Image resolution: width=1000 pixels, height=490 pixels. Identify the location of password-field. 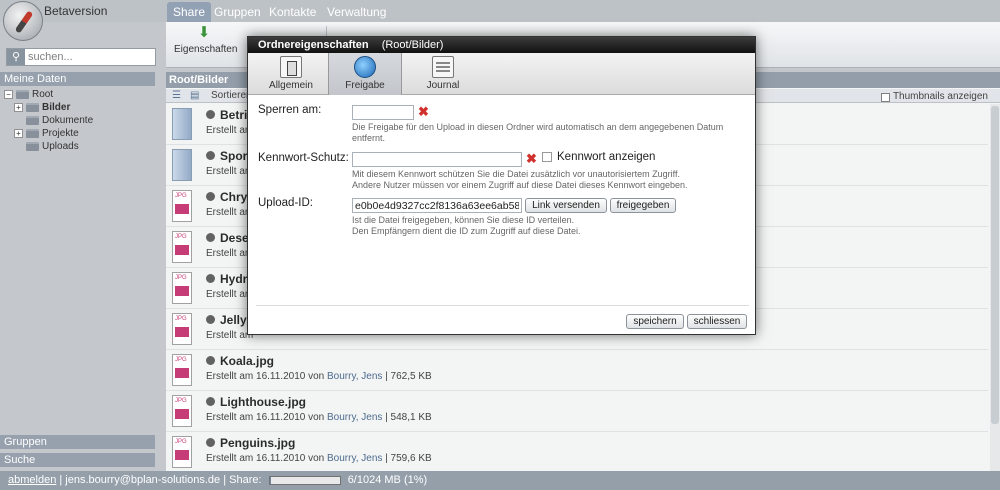
(437, 159).